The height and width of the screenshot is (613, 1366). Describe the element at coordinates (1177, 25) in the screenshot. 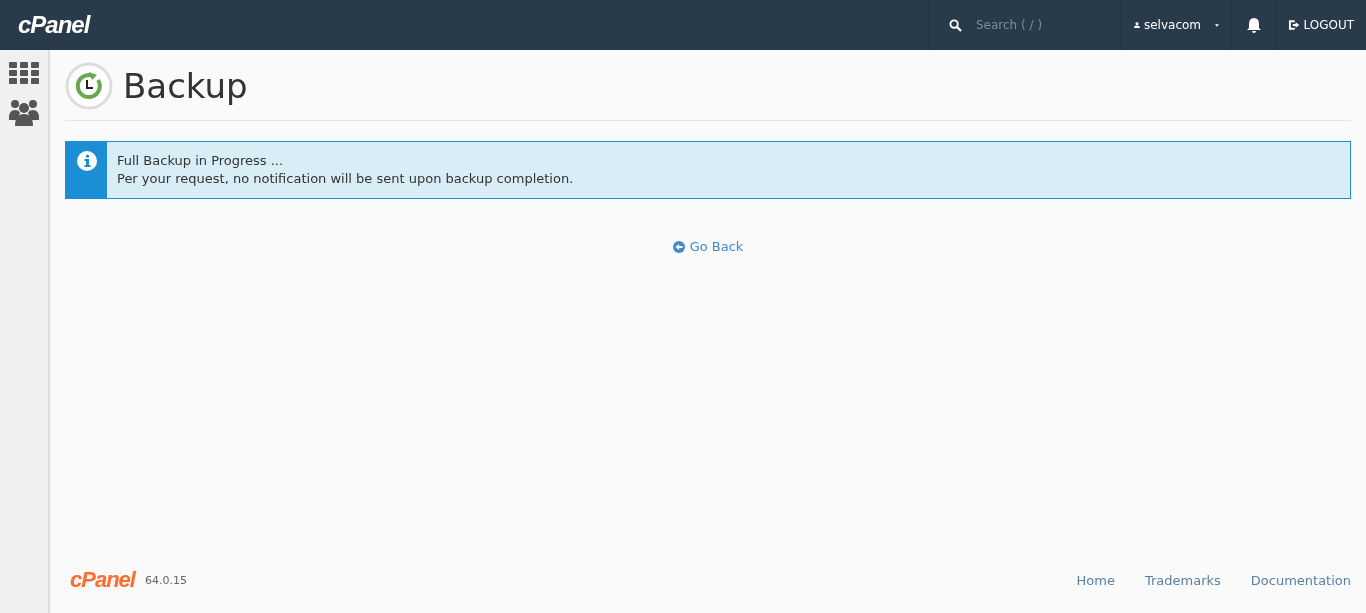

I see `user-menu: selvacom` at that location.